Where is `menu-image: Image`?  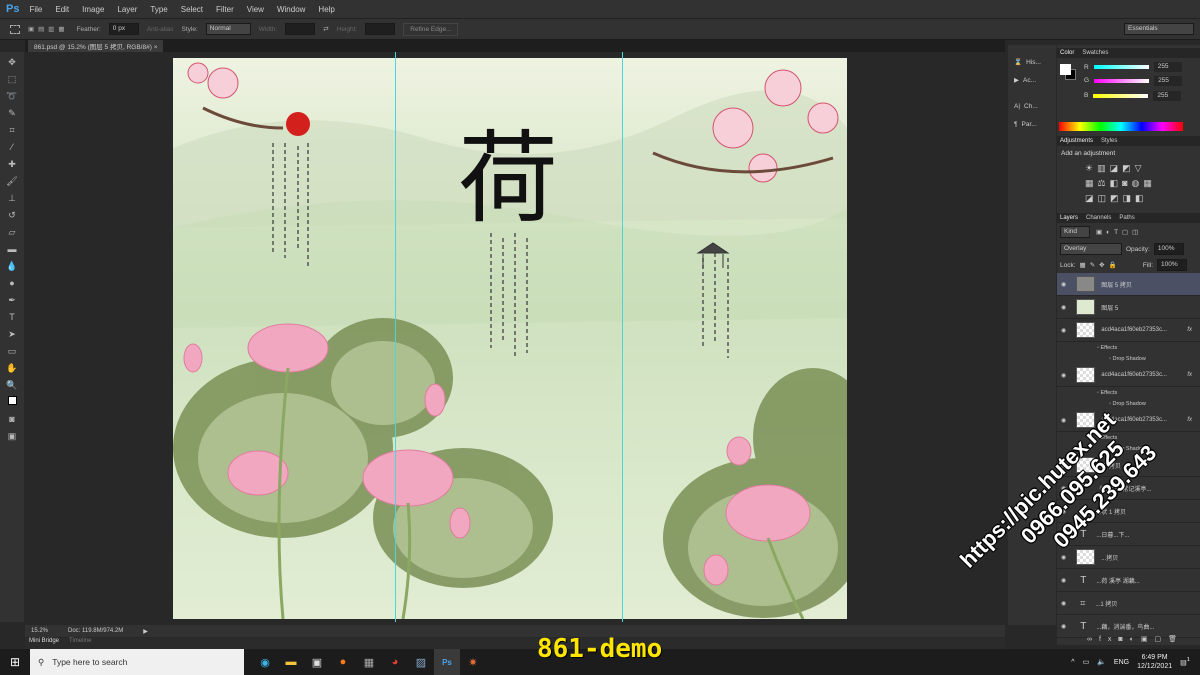 menu-image: Image is located at coordinates (93, 9).